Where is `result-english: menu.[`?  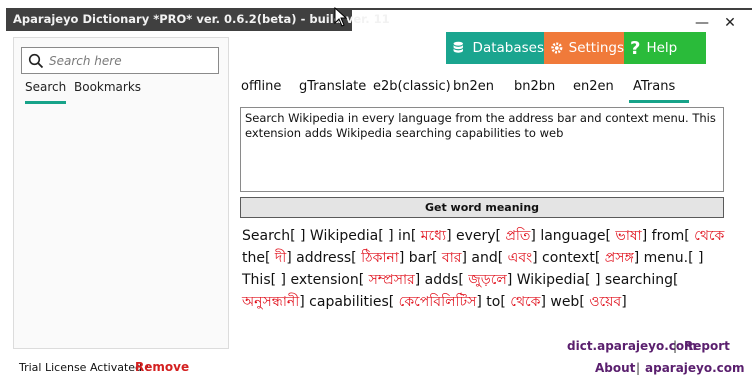 result-english: menu.[ is located at coordinates (666, 258).